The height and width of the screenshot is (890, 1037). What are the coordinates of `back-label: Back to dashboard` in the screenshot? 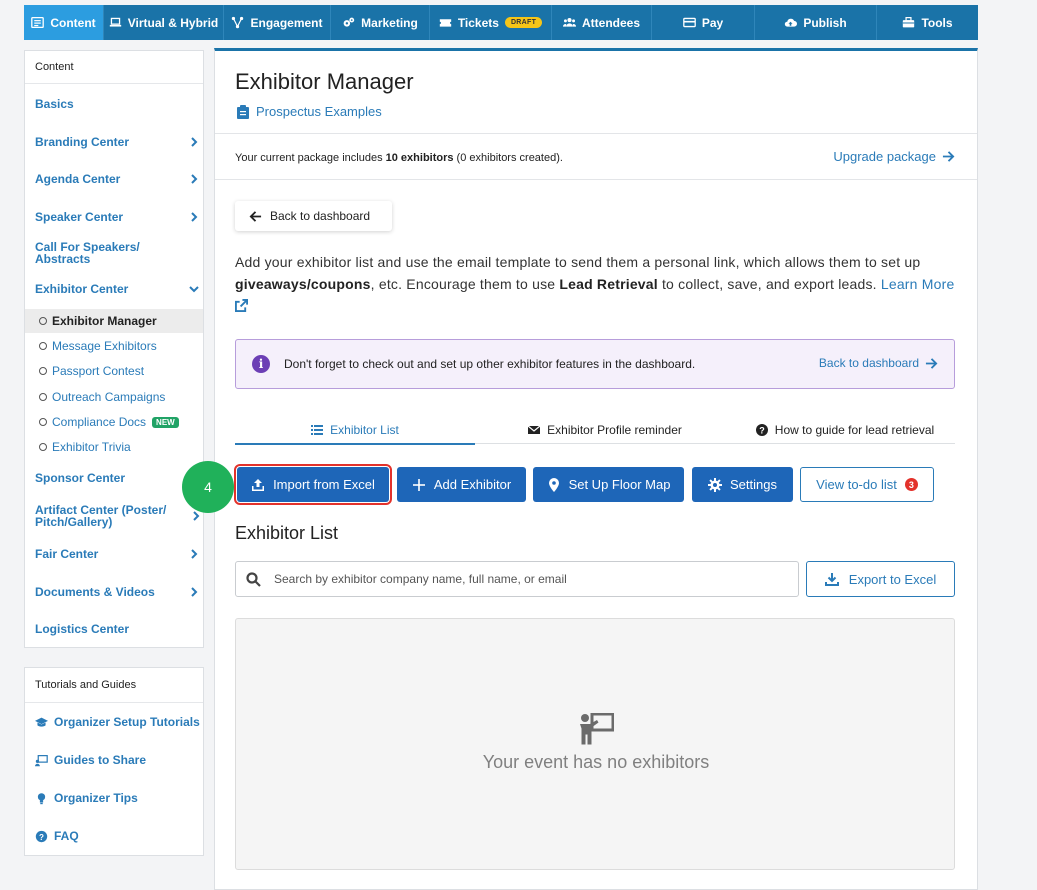 It's located at (320, 216).